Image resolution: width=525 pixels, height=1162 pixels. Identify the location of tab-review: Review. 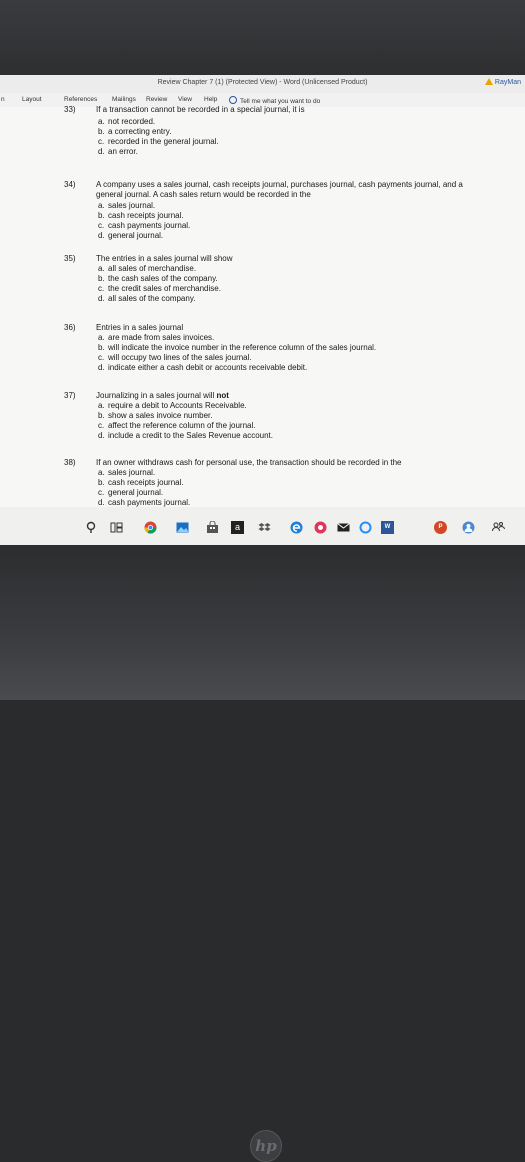
(156, 99).